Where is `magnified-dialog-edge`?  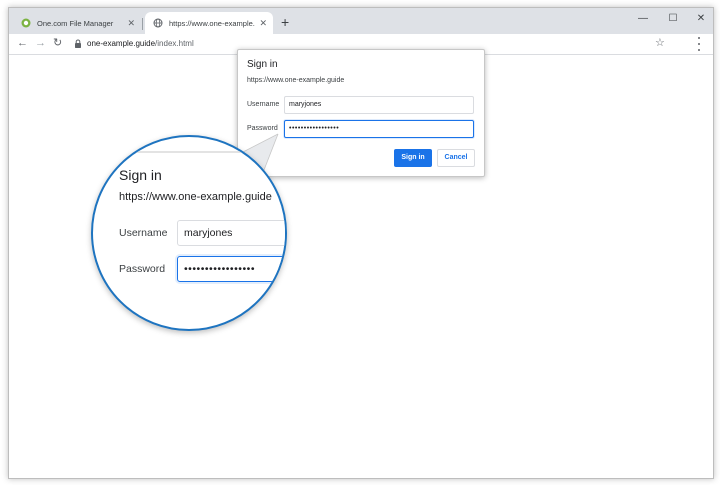
magnified-dialog-edge is located at coordinates (198, 152).